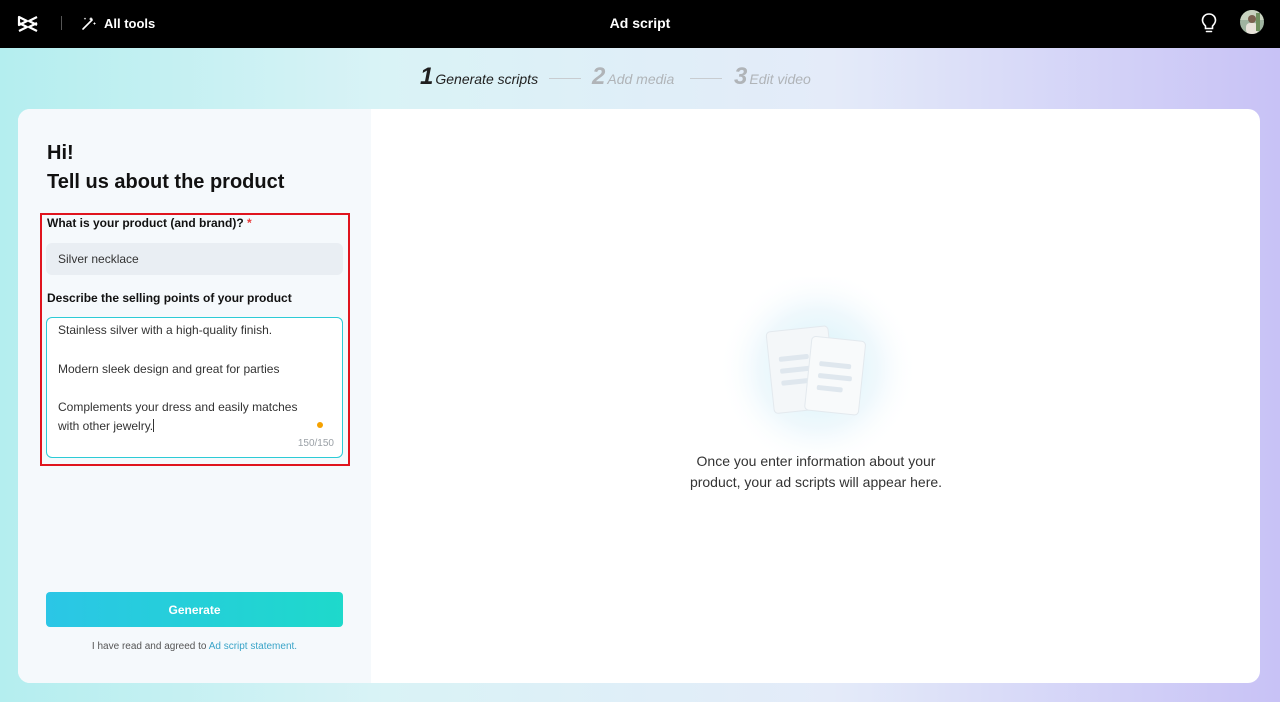  I want to click on product-label: What is your product (and brand)? *, so click(149, 223).